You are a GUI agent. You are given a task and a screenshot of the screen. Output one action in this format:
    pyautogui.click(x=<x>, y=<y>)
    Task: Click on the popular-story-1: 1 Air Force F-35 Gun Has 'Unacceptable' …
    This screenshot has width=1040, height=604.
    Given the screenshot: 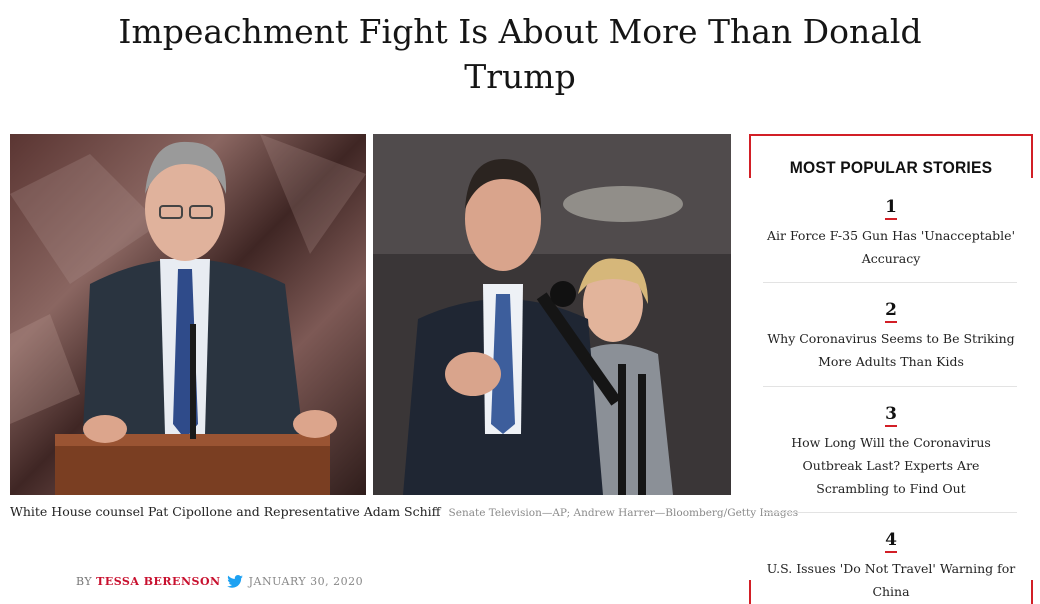 What is the action you would take?
    pyautogui.click(x=891, y=233)
    